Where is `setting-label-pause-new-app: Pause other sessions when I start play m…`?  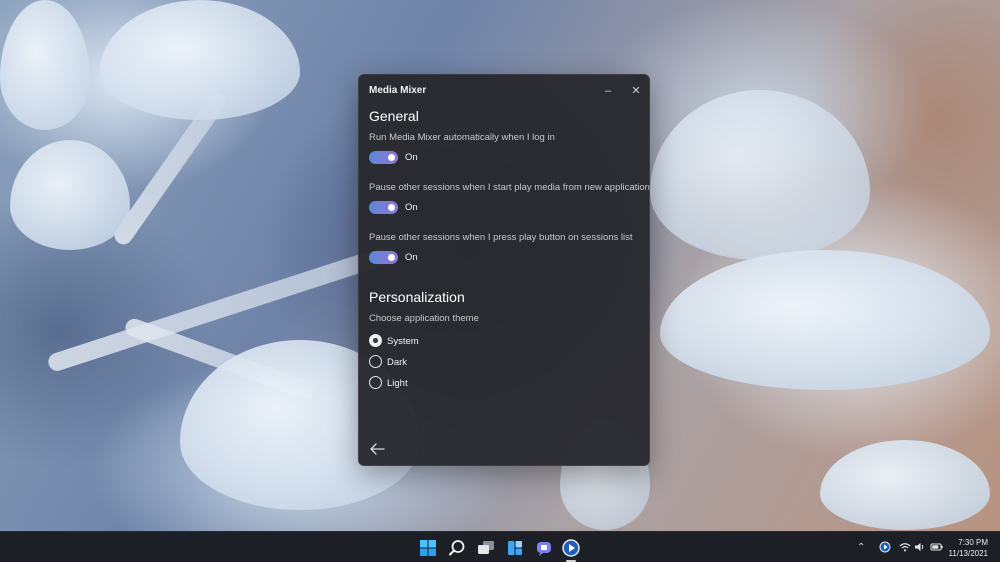
setting-label-pause-new-app: Pause other sessions when I start play m… is located at coordinates (509, 187).